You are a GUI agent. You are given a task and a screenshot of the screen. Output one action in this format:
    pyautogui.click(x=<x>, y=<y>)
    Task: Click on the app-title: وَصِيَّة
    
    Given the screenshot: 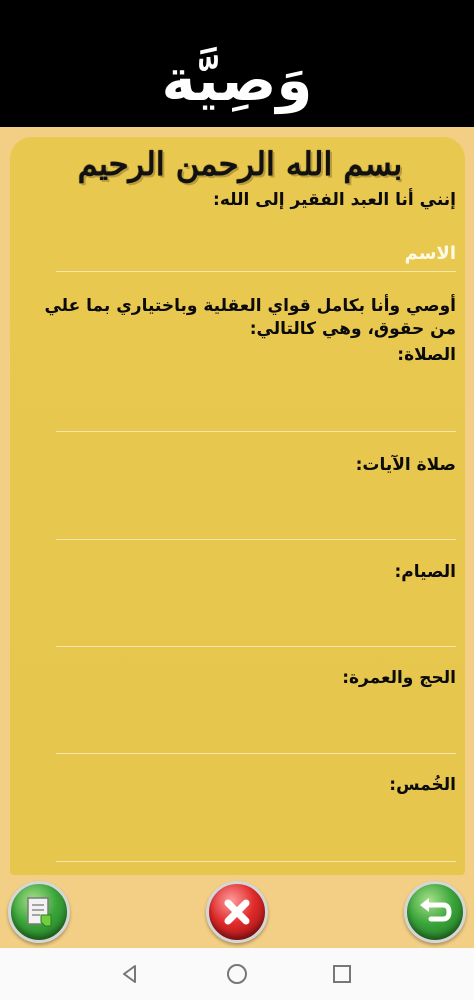 What is the action you would take?
    pyautogui.click(x=237, y=79)
    